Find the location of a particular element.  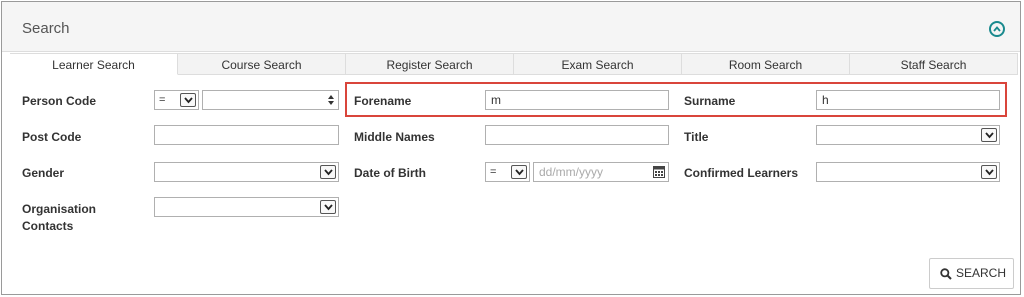

dob-placeholder: dd/mm/yyyy is located at coordinates (571, 172).